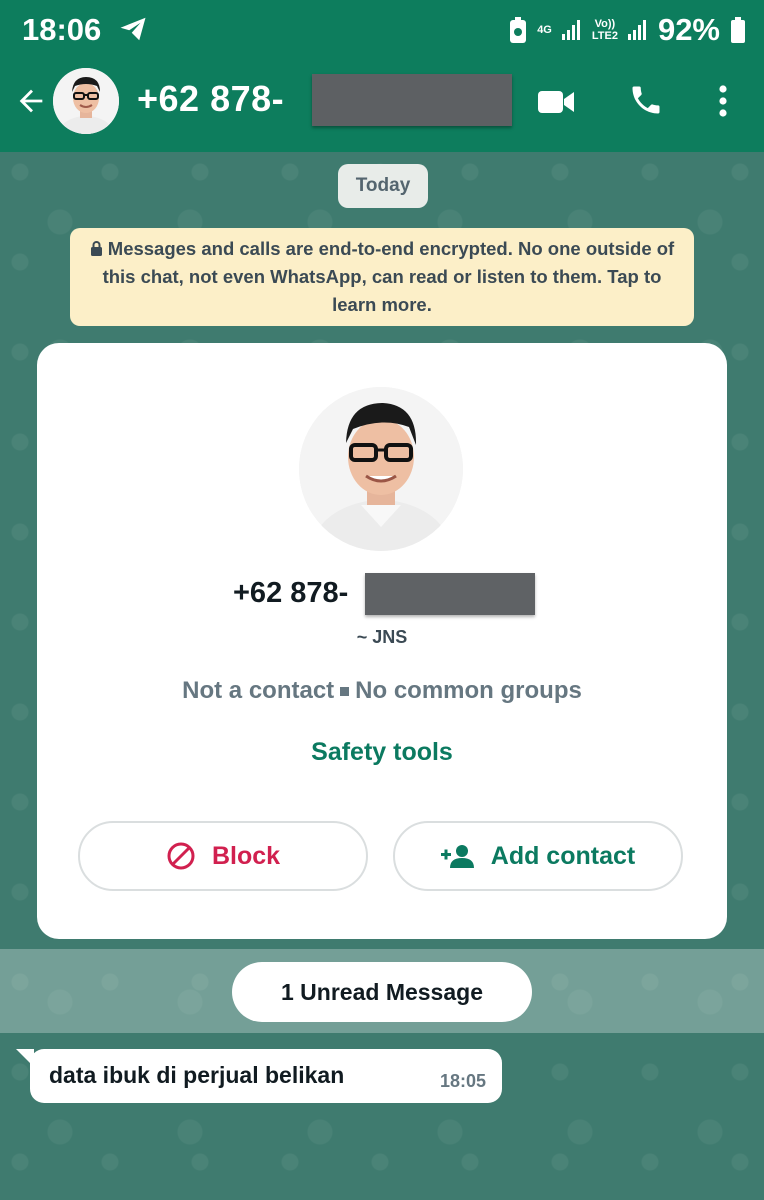 The width and height of the screenshot is (764, 1200). I want to click on status-indicators: 4G Vo)) LTE2 92%, so click(627, 30).